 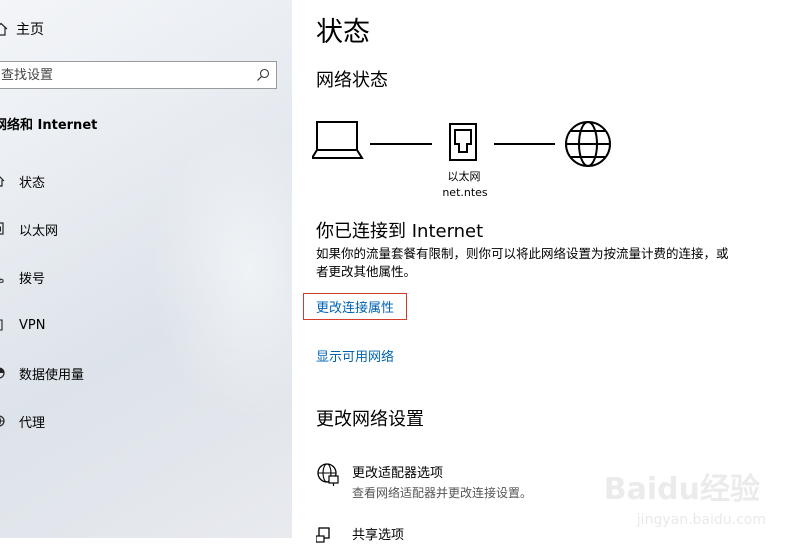 What do you see at coordinates (701, 520) in the screenshot?
I see `baidu-watermark-url: jingyan.baidu.com` at bounding box center [701, 520].